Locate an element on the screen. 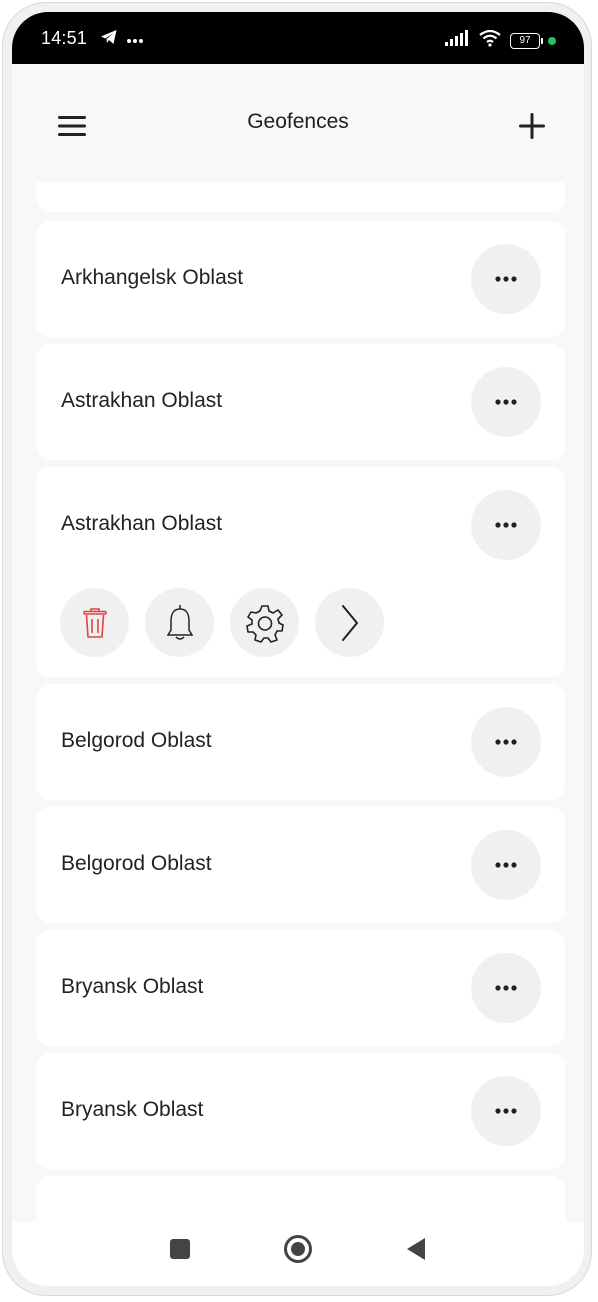  back-button is located at coordinates (416, 1251).